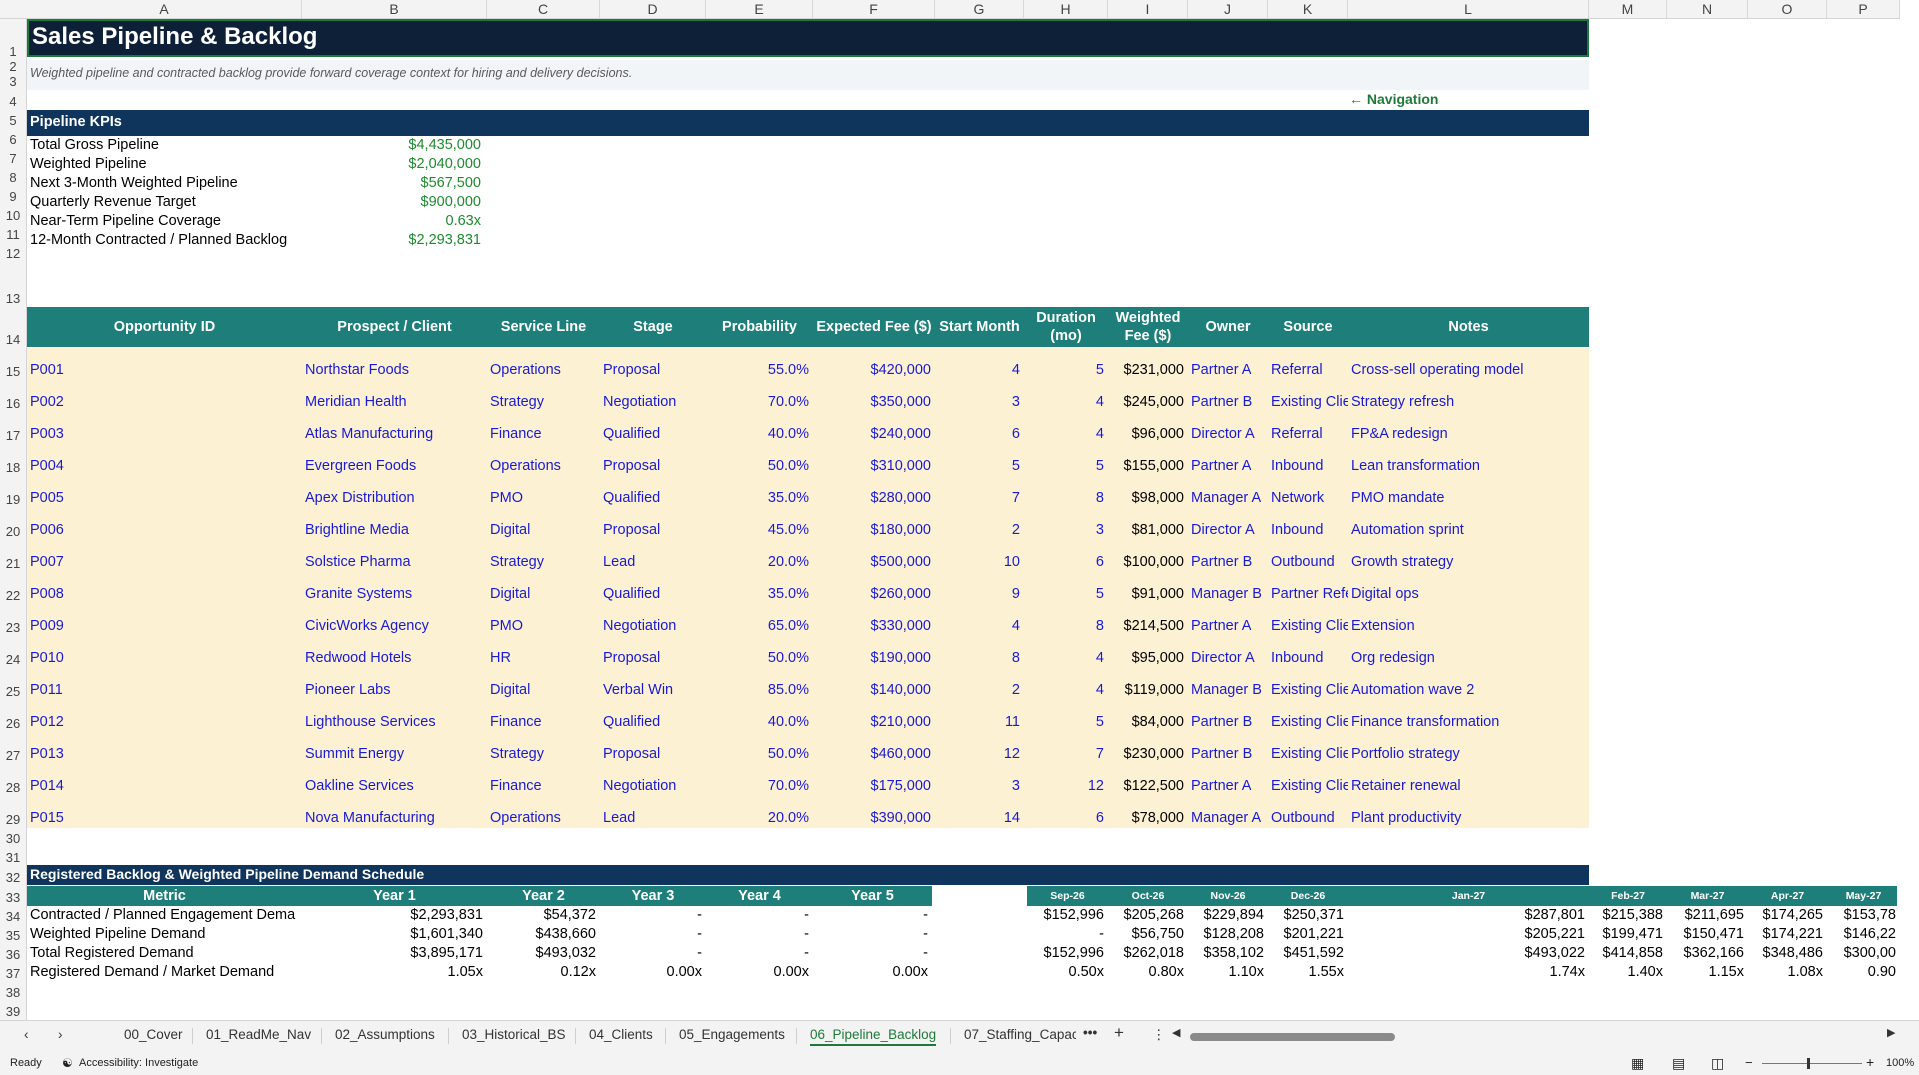 Image resolution: width=1919 pixels, height=1075 pixels. Describe the element at coordinates (1470, 786) in the screenshot. I see `table-cell: Retainer renewal` at that location.